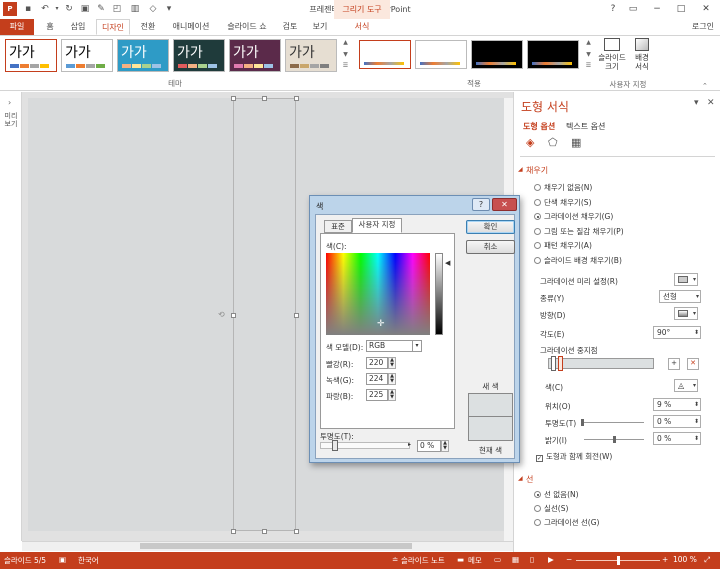 The image size is (720, 569). I want to click on gradient-stops-bar, so click(601, 363).